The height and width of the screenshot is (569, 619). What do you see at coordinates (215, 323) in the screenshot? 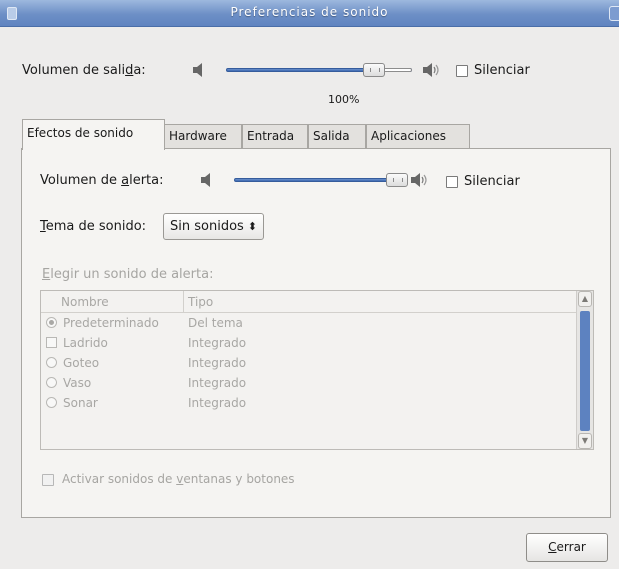
I see `sound-type: Del tema` at bounding box center [215, 323].